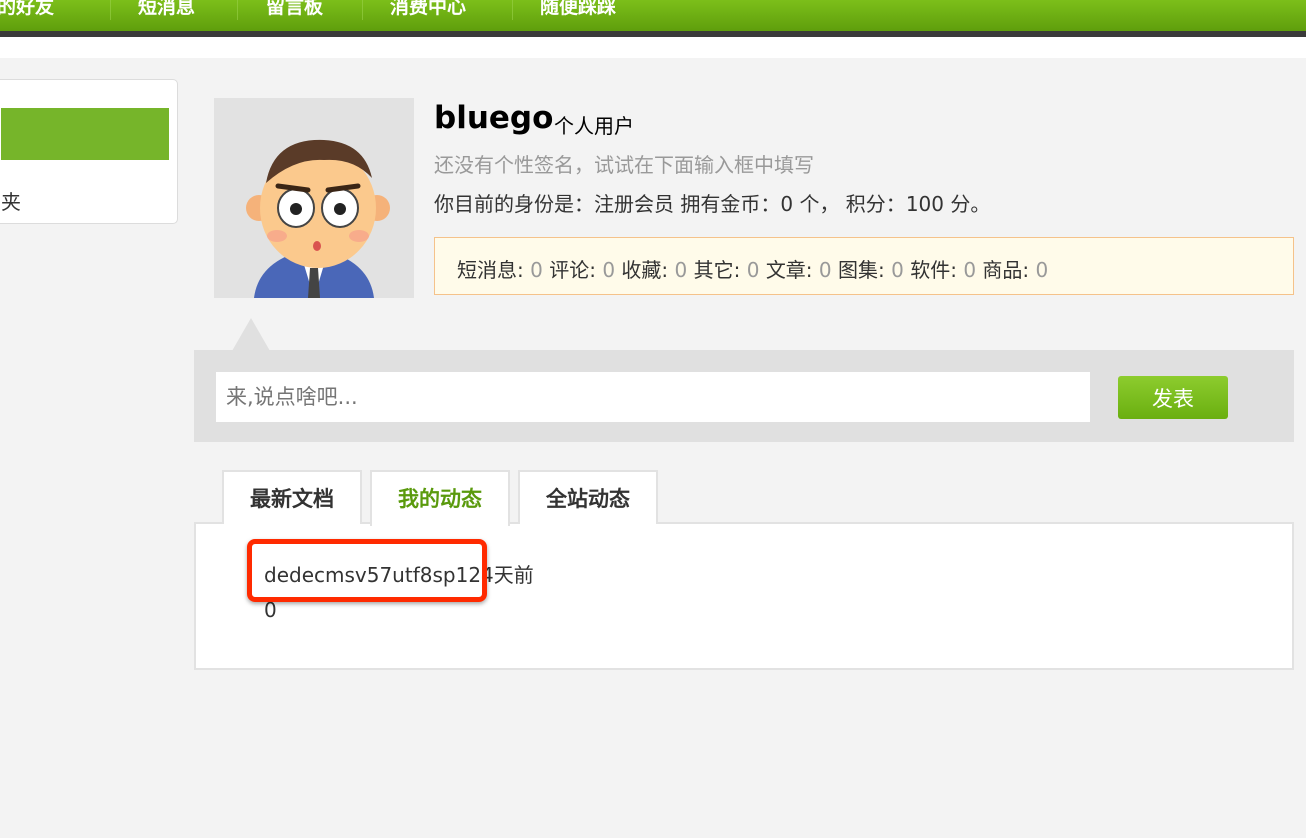  What do you see at coordinates (85, 134) in the screenshot?
I see `sidebar-item-active` at bounding box center [85, 134].